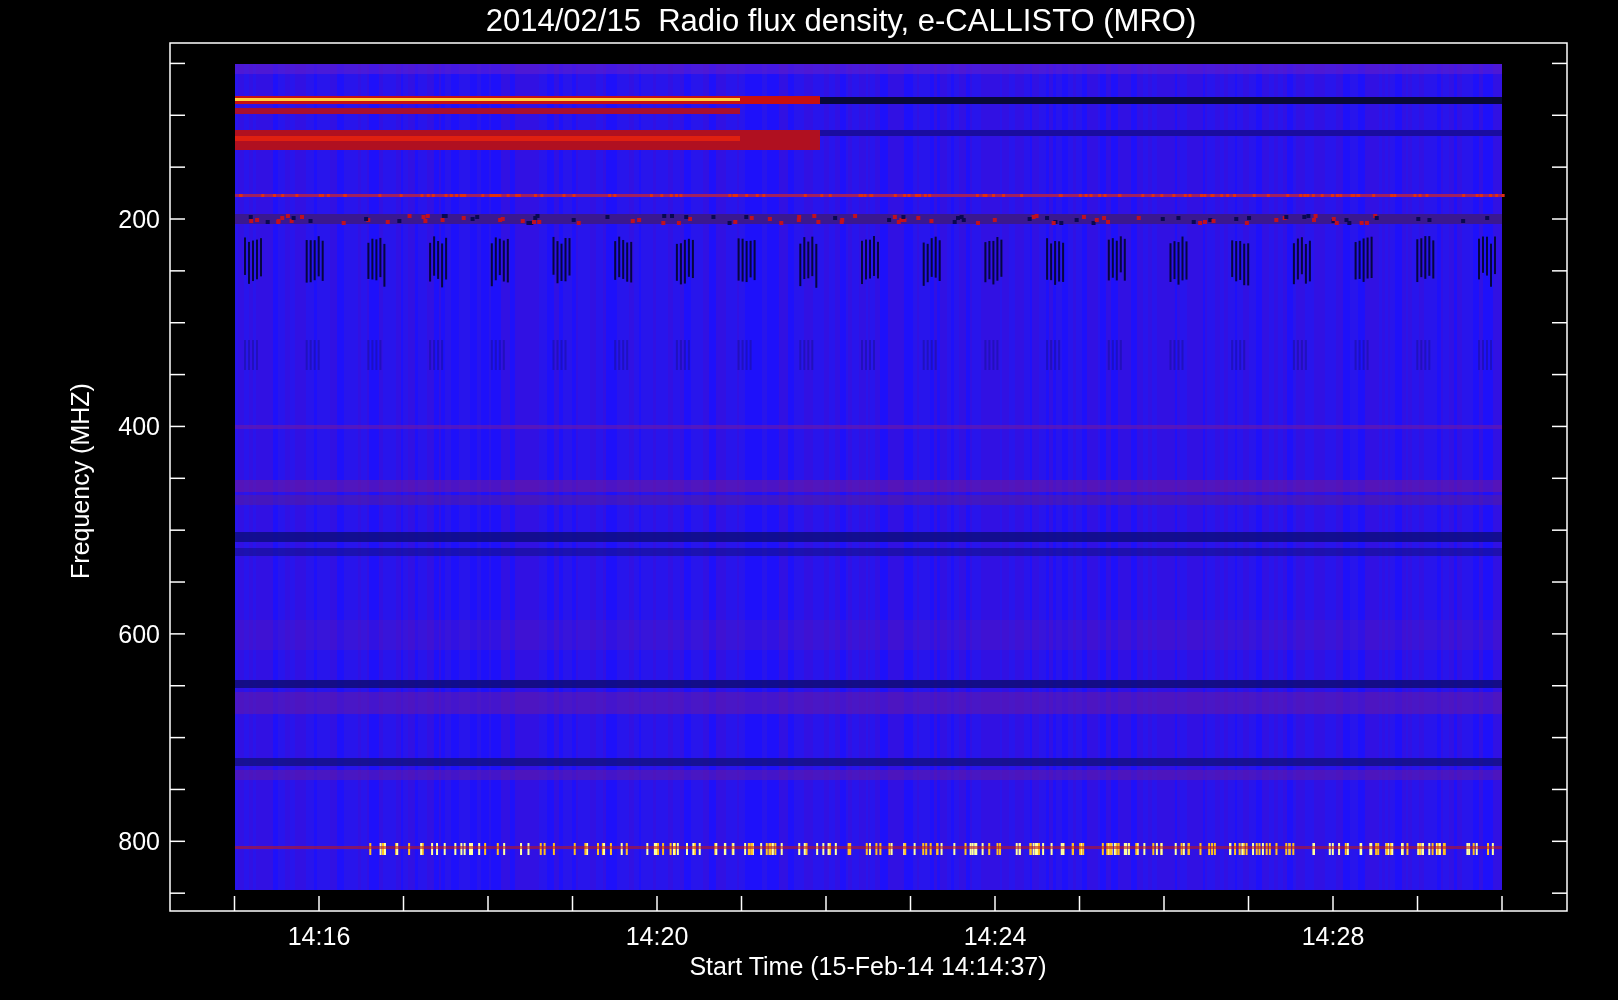 The height and width of the screenshot is (1000, 1618). I want to click on axis-title: Frequency (MHZ), so click(80, 481).